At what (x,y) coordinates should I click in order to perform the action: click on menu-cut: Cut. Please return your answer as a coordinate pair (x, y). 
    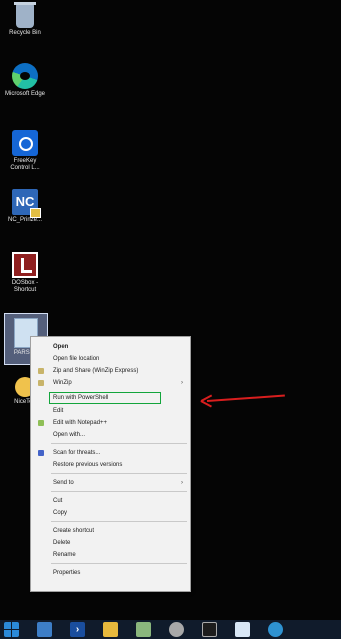
    Looking at the image, I should click on (110, 501).